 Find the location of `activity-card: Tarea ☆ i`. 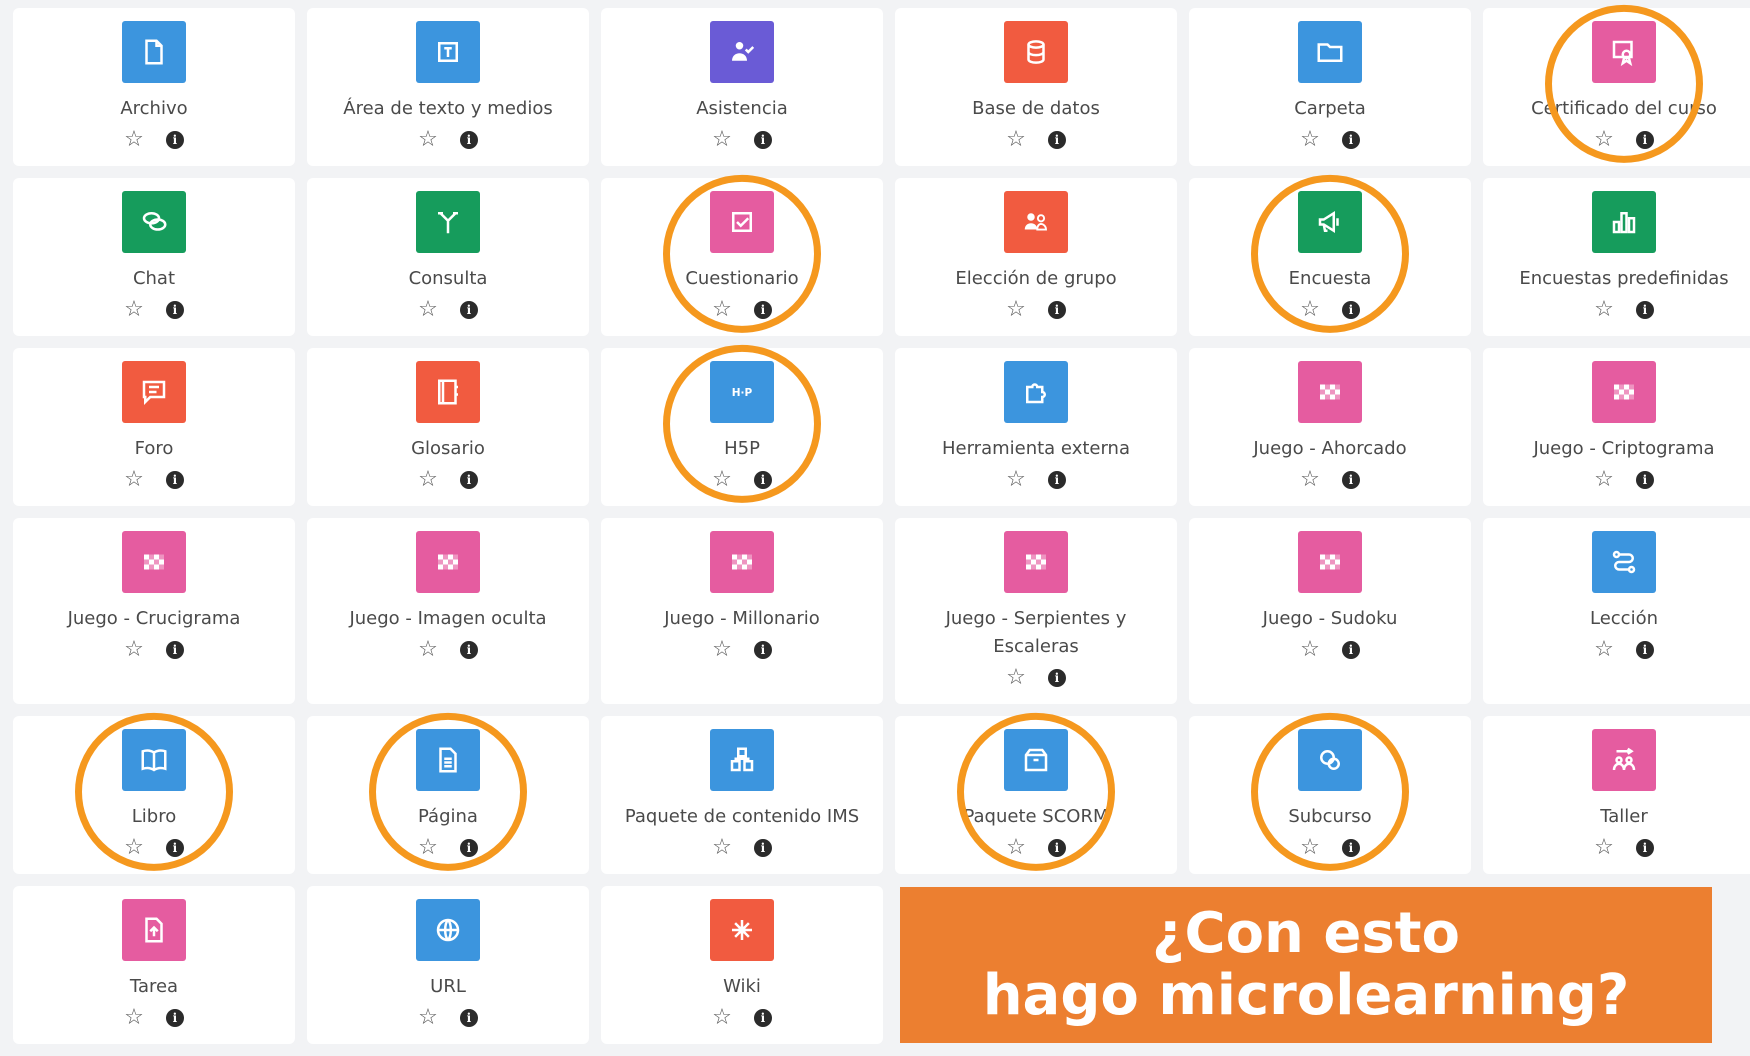

activity-card: Tarea ☆ i is located at coordinates (154, 965).